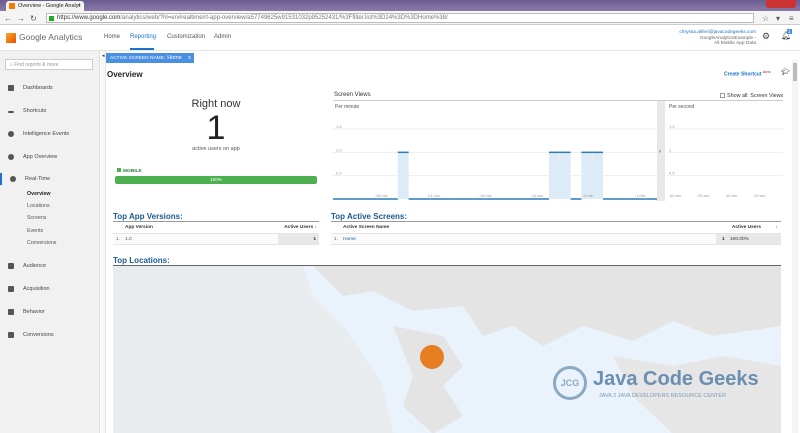 The image size is (800, 433). I want to click on x-tick-label: -26 min, so click(381, 196).